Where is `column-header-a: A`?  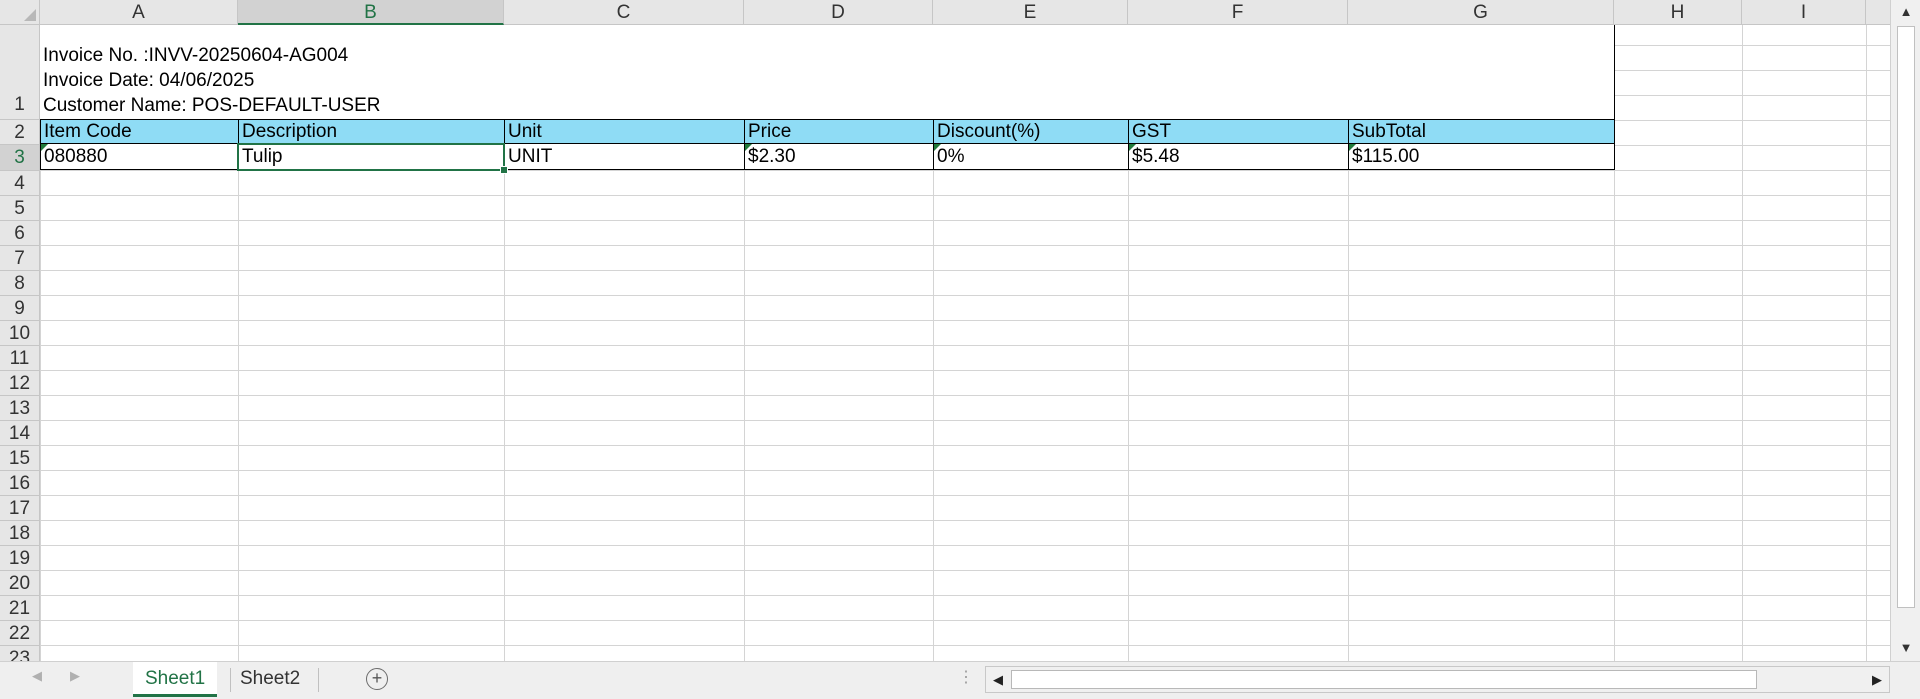 column-header-a: A is located at coordinates (139, 12).